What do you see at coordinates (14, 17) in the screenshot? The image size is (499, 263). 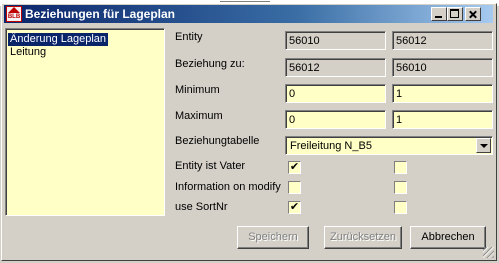 I see `app-logo-text: BLB` at bounding box center [14, 17].